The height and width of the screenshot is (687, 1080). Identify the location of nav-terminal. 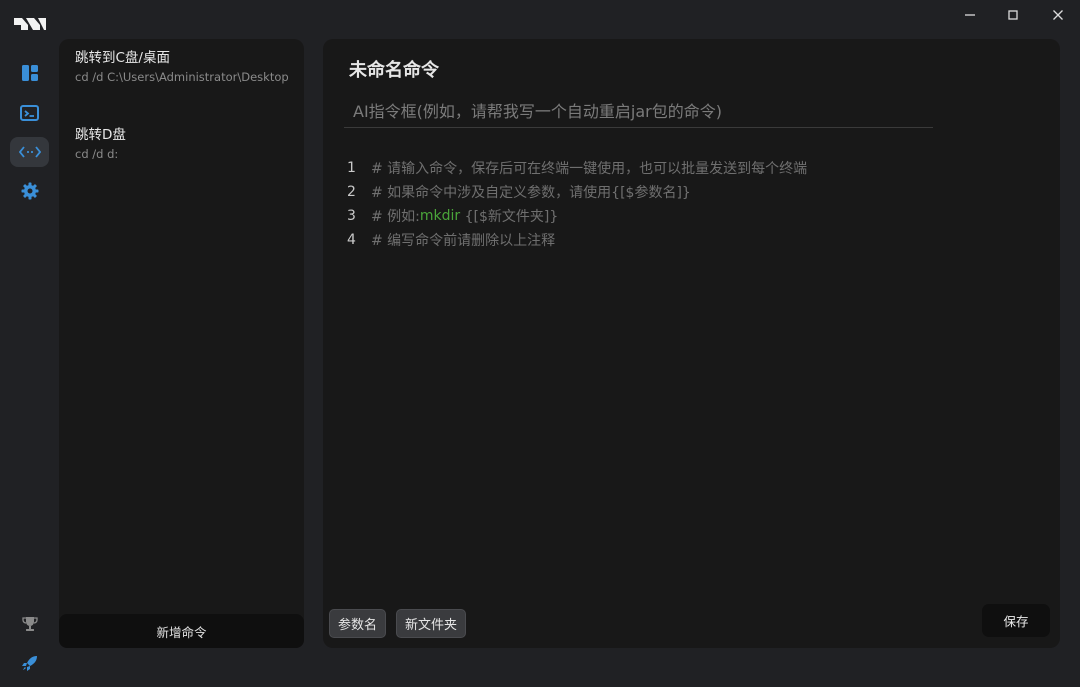
(29, 113).